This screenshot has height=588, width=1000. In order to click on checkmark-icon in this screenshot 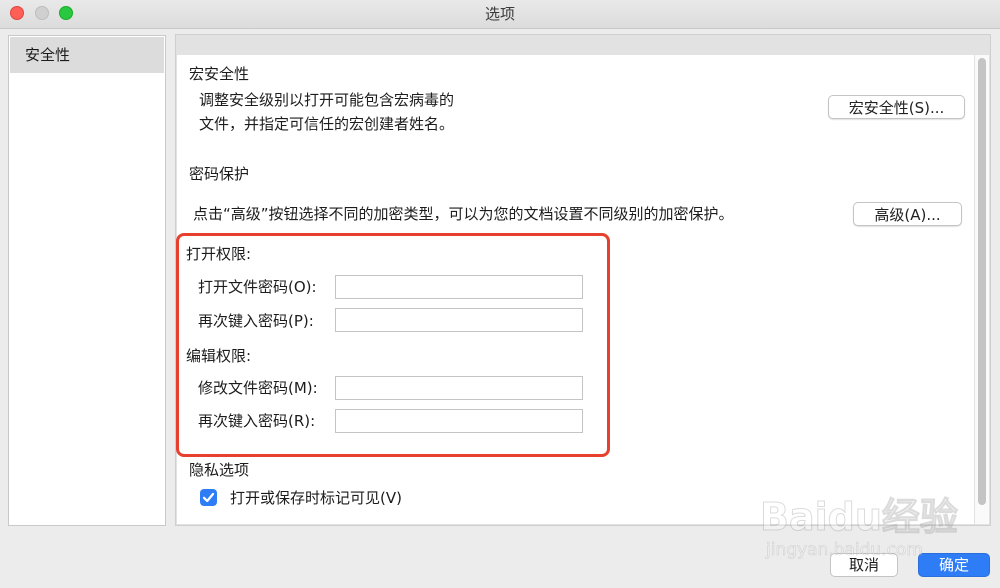, I will do `click(208, 497)`.